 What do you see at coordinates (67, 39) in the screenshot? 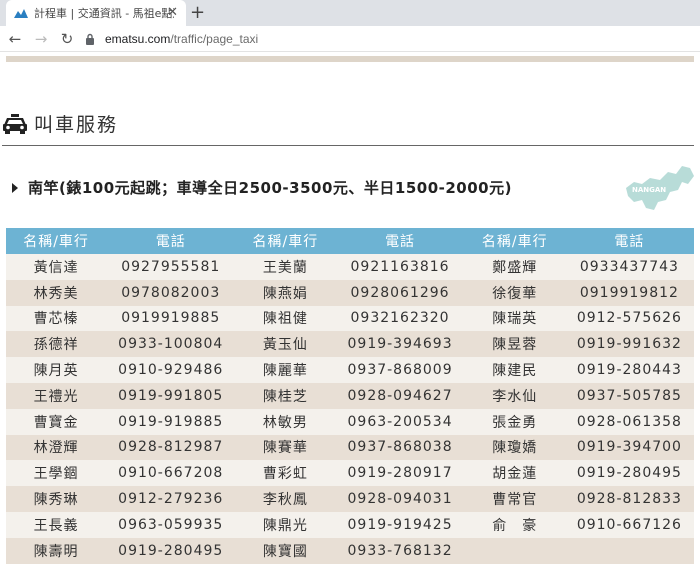
I see `reload-icon: ↻` at bounding box center [67, 39].